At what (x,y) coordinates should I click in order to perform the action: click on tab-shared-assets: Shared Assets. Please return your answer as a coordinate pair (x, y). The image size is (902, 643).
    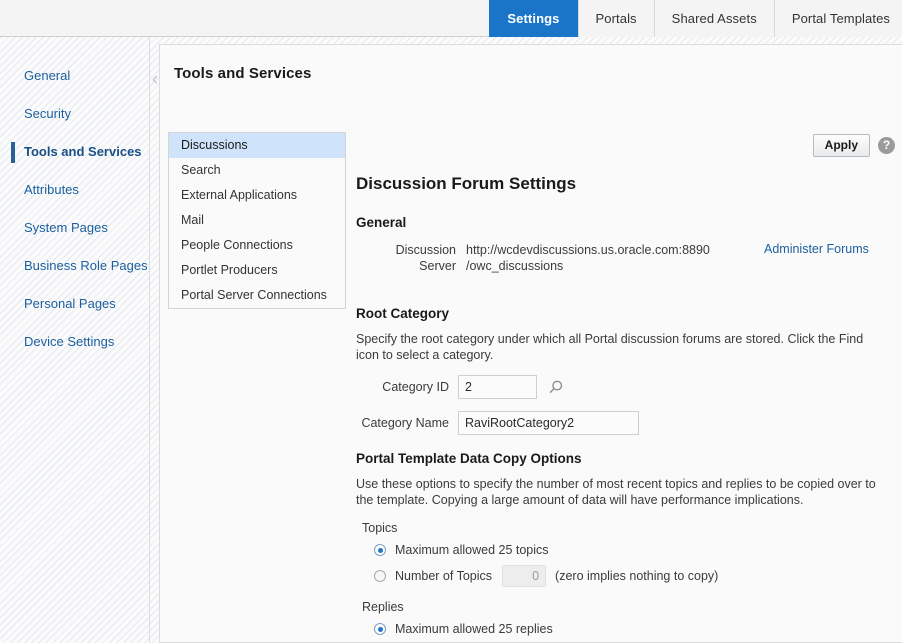
    Looking at the image, I should click on (713, 18).